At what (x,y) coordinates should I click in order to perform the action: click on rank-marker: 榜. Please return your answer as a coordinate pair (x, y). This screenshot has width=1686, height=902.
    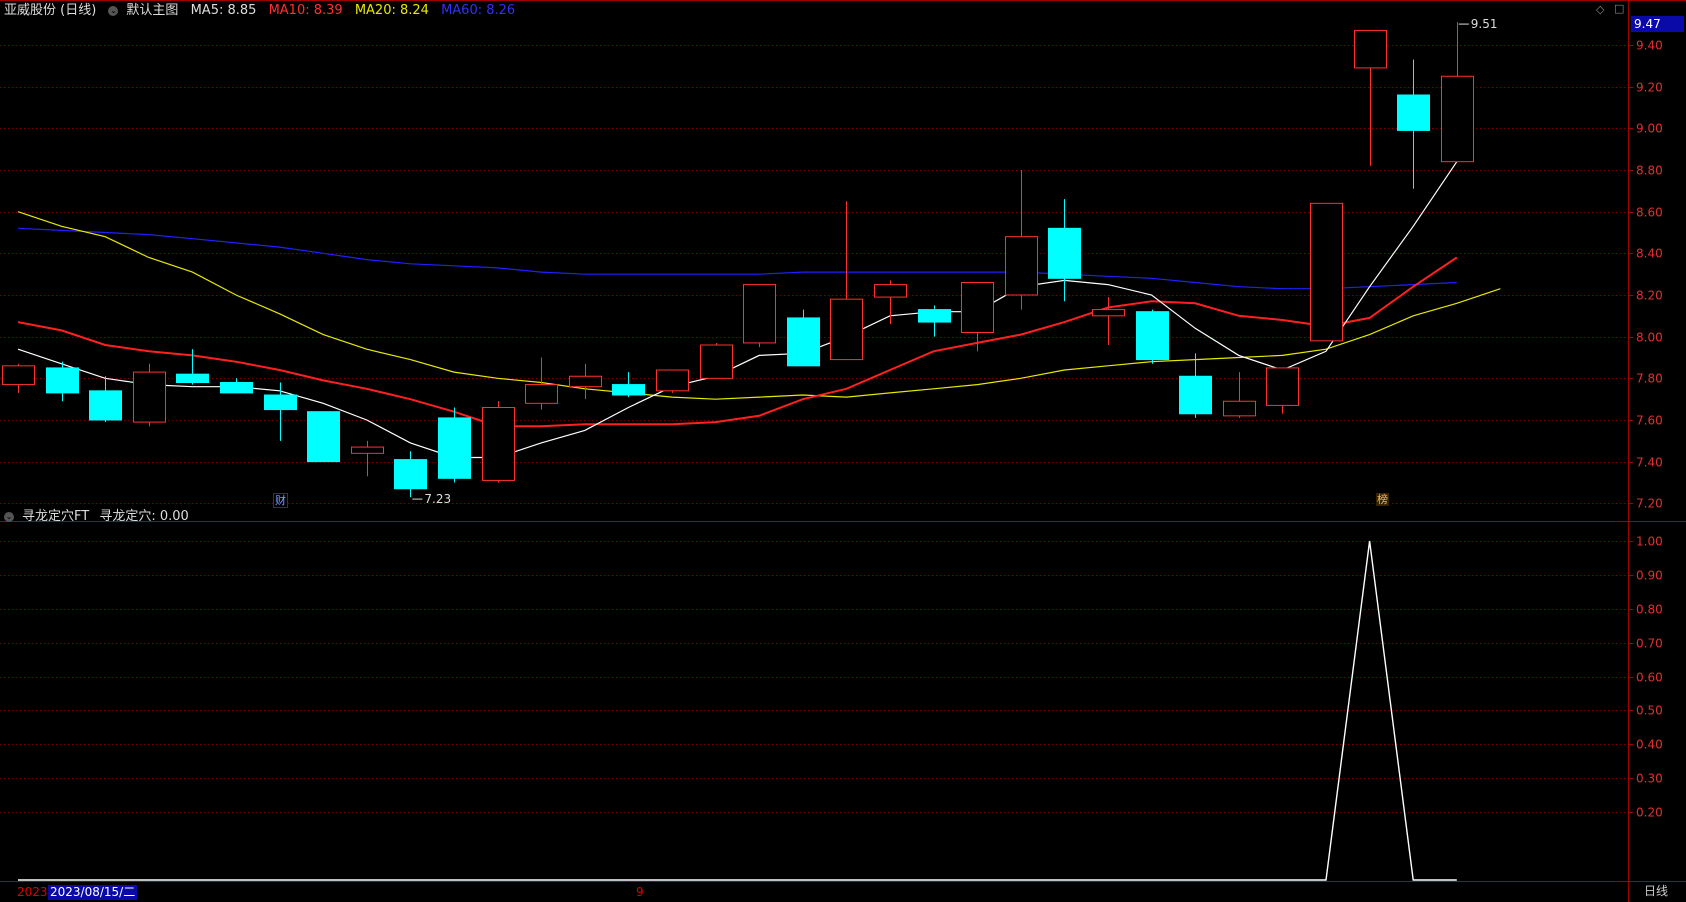
    Looking at the image, I should click on (1382, 499).